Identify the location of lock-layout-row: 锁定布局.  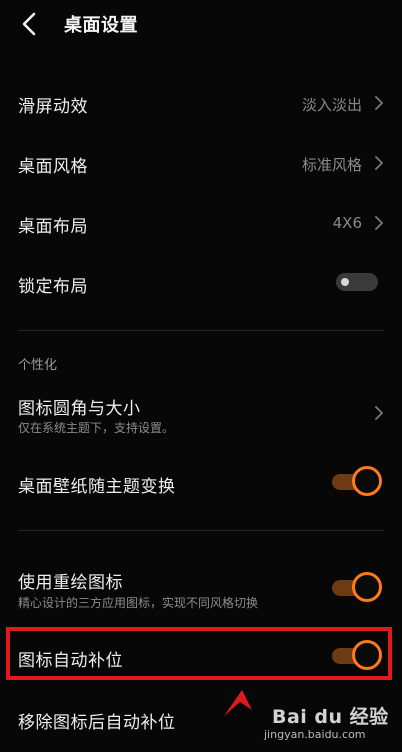
(201, 282).